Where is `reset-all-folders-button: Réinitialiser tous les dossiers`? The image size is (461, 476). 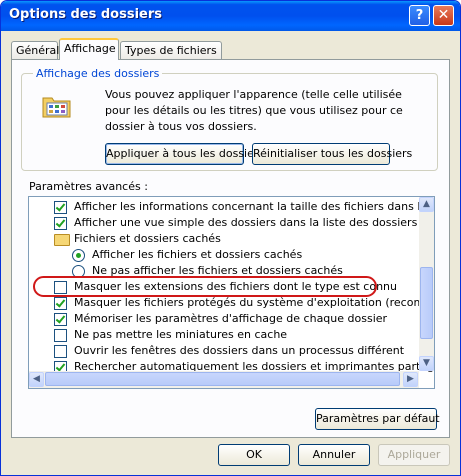 reset-all-folders-button: Réinitialiser tous les dossiers is located at coordinates (332, 154).